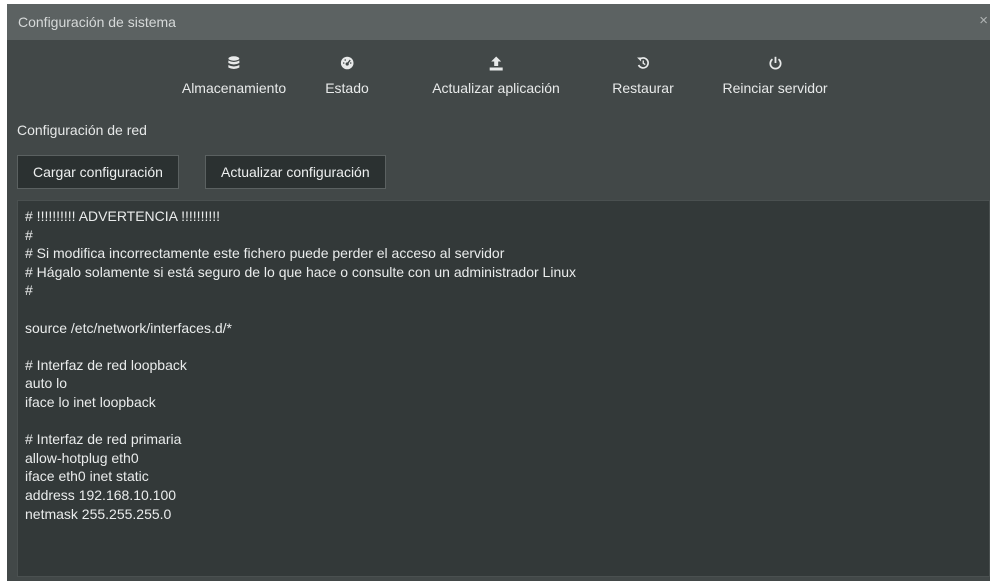 The height and width of the screenshot is (585, 990). What do you see at coordinates (90, 401) in the screenshot?
I see `config-line: iface lo inet loopback` at bounding box center [90, 401].